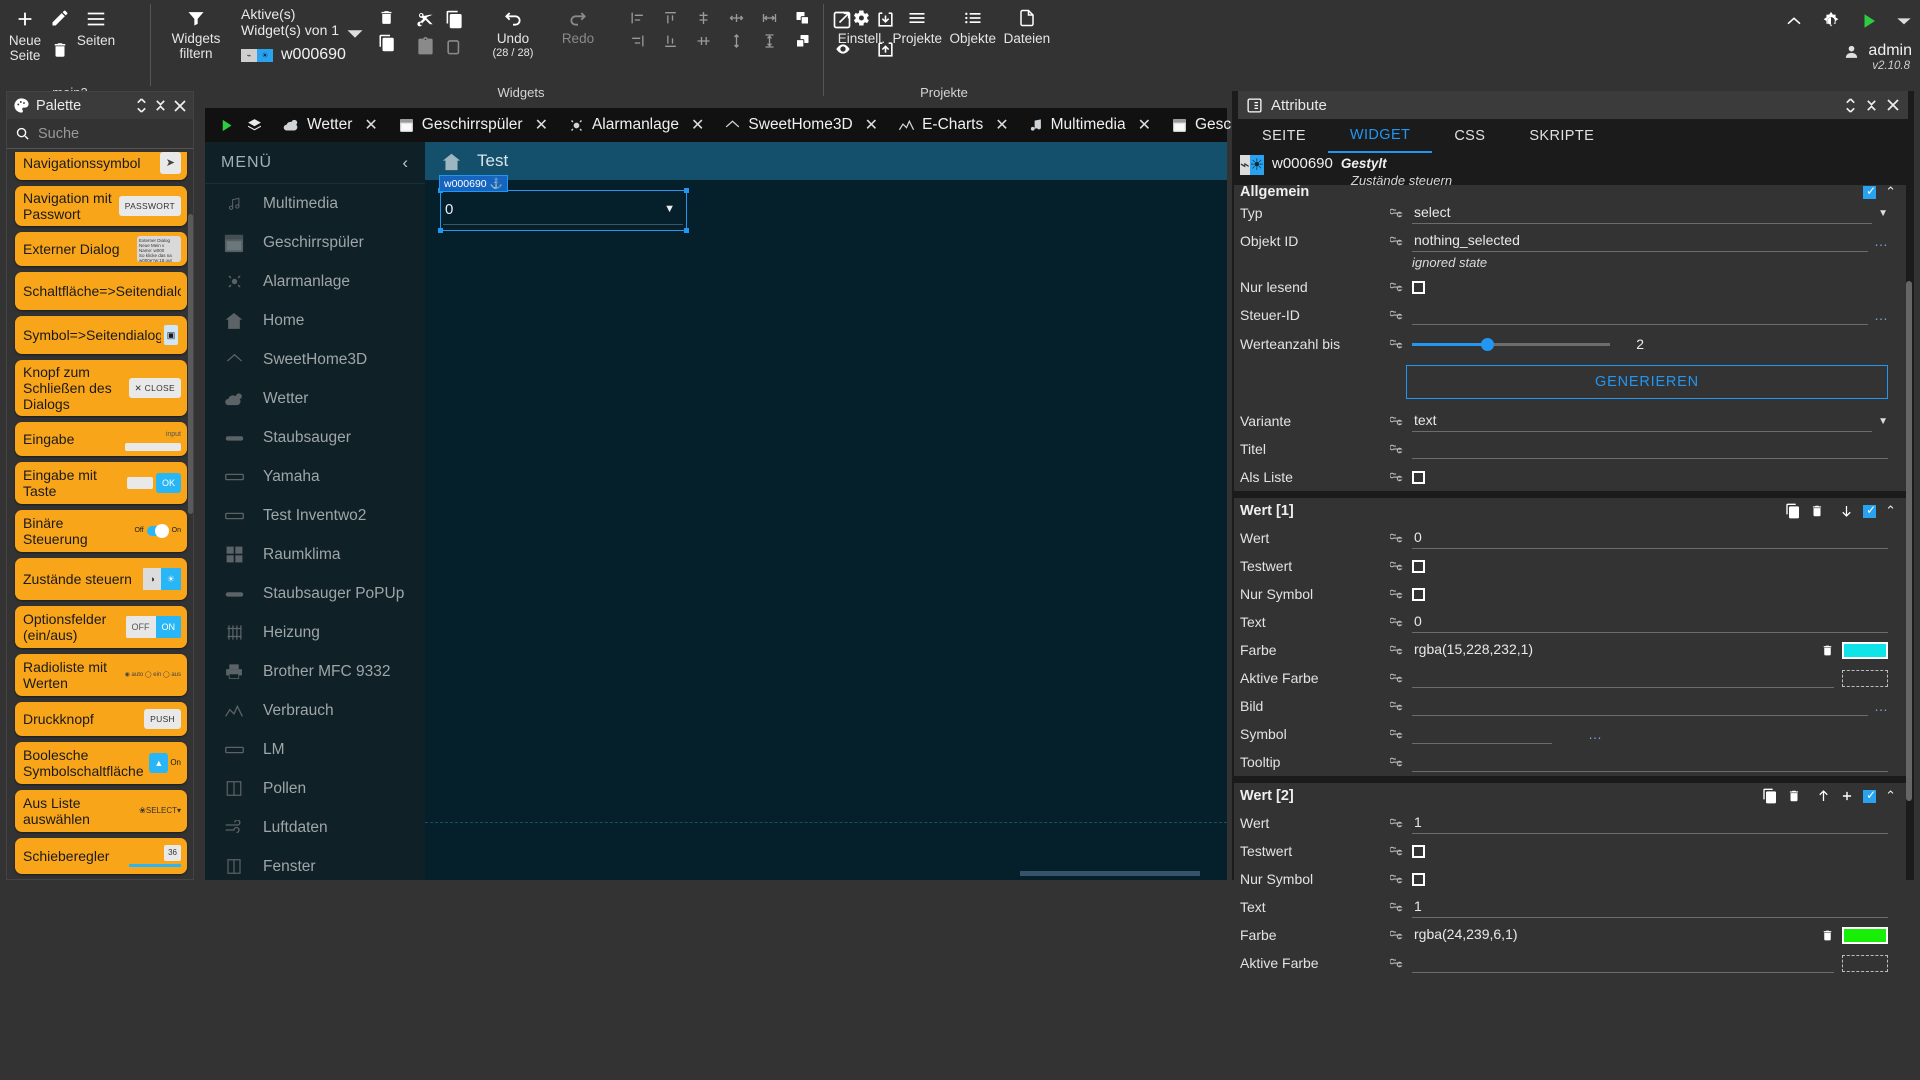 This screenshot has height=1080, width=1920. I want to click on state-inactive-icon: ⌁, so click(1245, 165).